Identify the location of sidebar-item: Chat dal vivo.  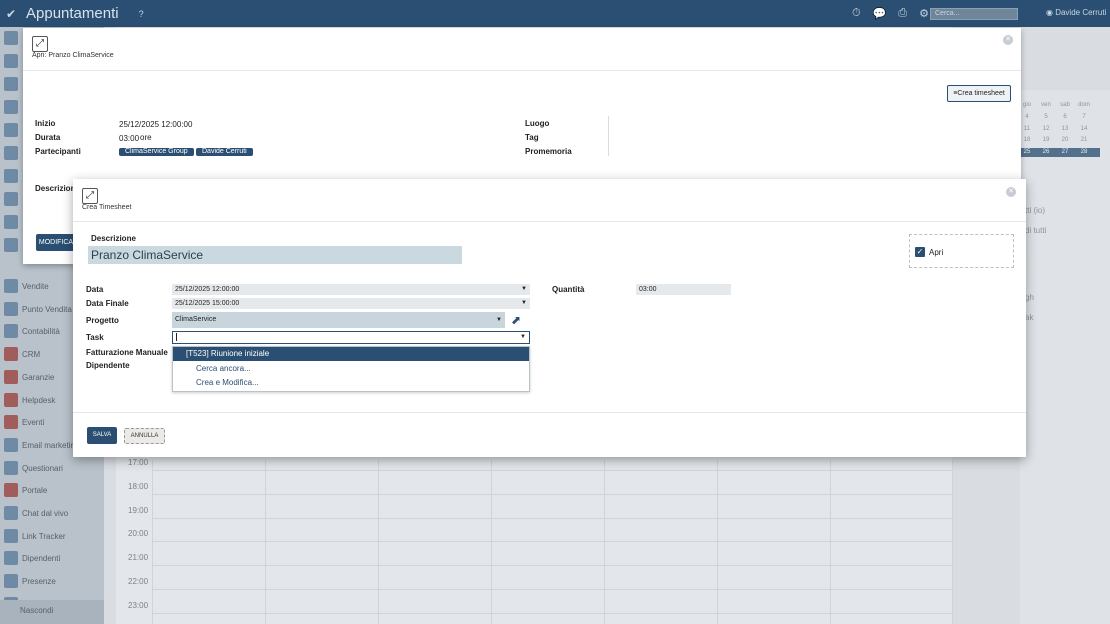
(36, 513).